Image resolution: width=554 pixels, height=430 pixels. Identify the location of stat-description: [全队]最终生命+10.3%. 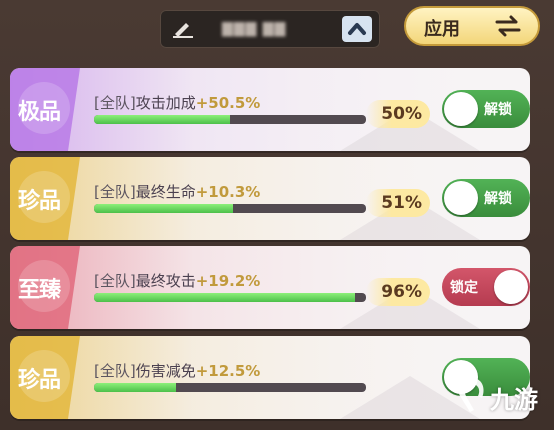
(177, 191).